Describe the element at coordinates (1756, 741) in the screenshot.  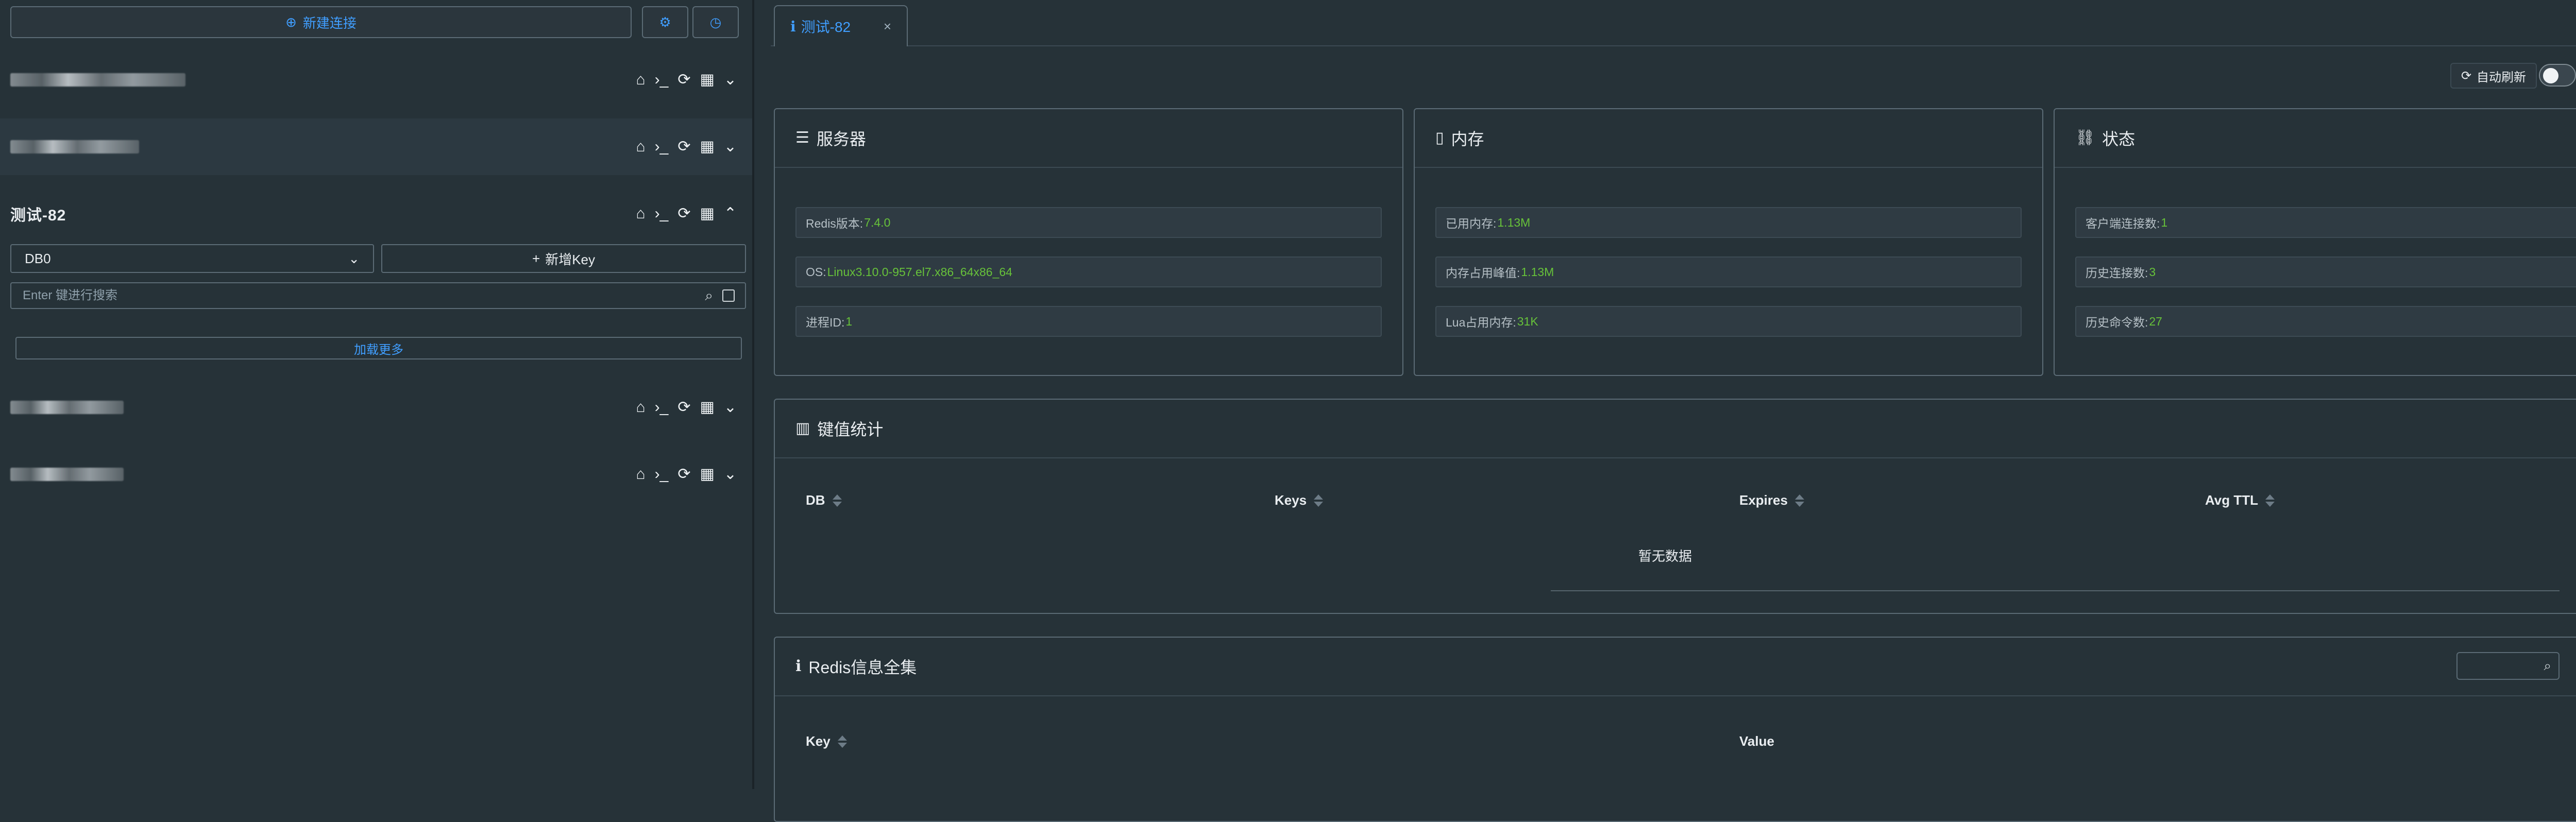
I see `column-header-label: Value` at that location.